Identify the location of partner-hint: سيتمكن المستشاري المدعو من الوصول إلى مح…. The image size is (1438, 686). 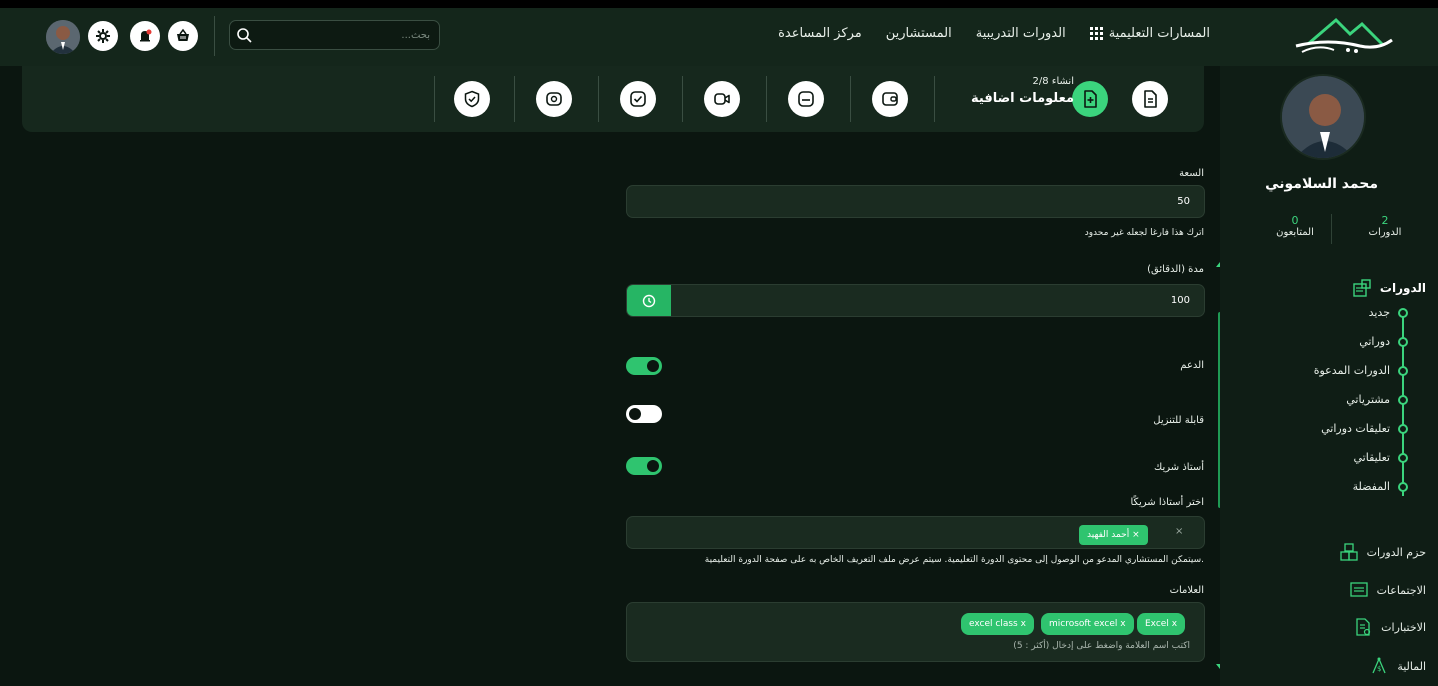
(954, 560).